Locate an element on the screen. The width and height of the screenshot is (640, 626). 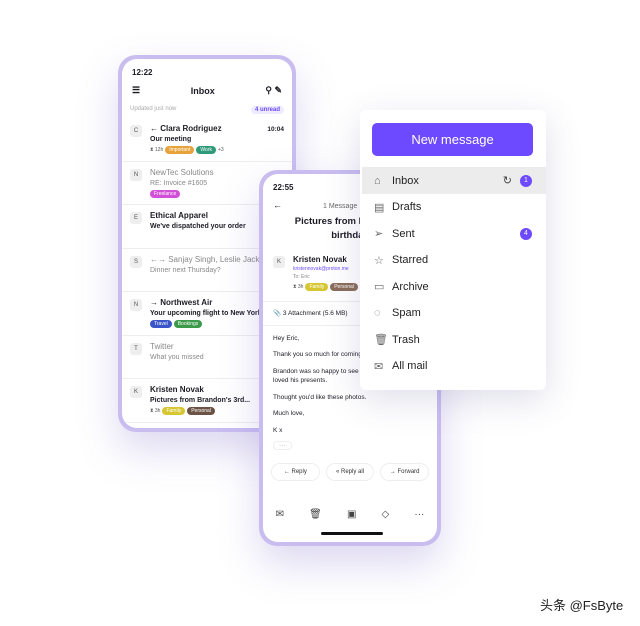
menu-icon: ☰ is located at coordinates (136, 90).